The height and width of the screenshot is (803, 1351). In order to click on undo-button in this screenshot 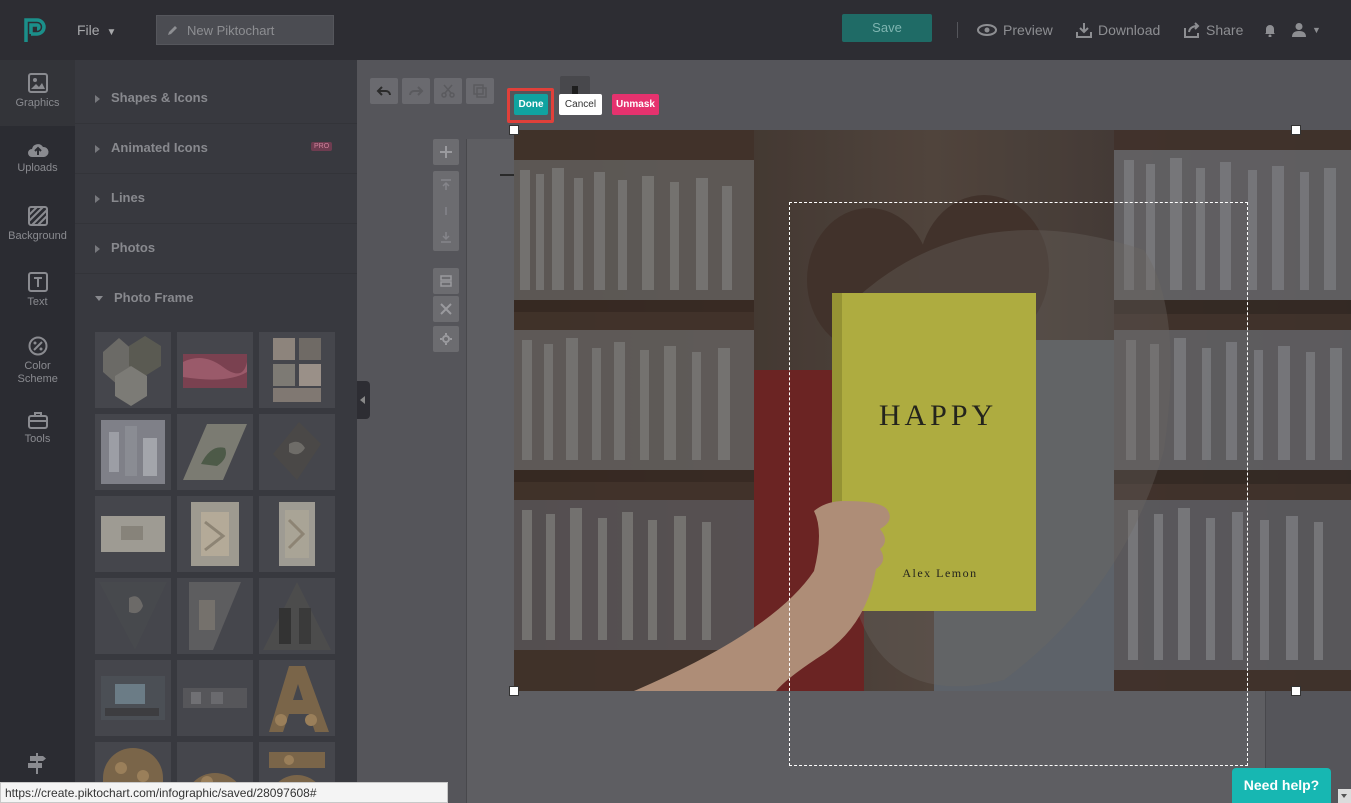, I will do `click(384, 91)`.